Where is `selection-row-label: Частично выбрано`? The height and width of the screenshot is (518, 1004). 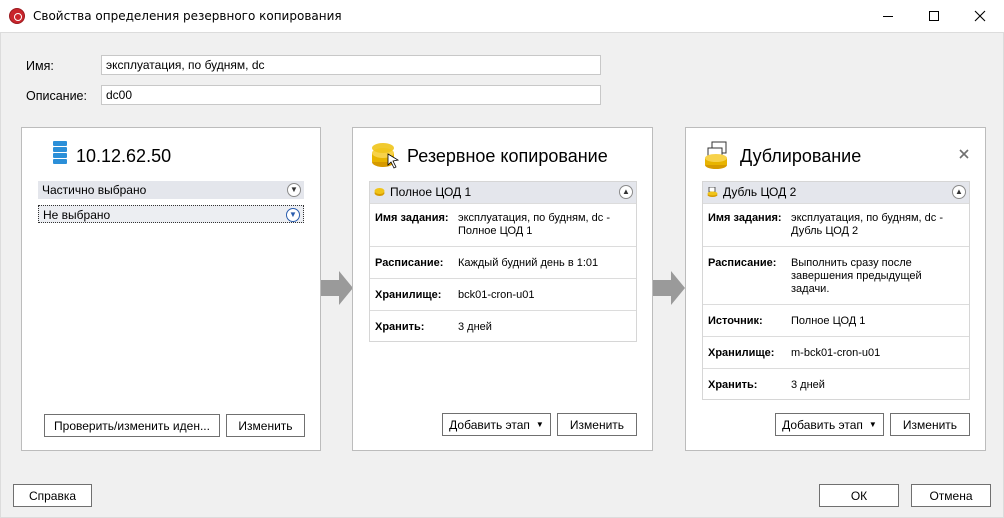
selection-row-label: Частично выбрано is located at coordinates (94, 190).